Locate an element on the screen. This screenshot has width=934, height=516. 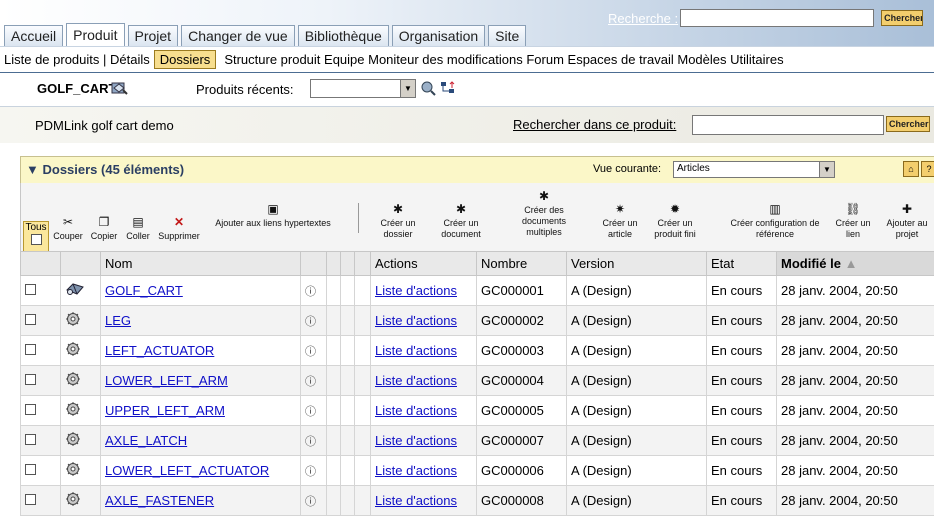
global-search-input is located at coordinates (777, 18).